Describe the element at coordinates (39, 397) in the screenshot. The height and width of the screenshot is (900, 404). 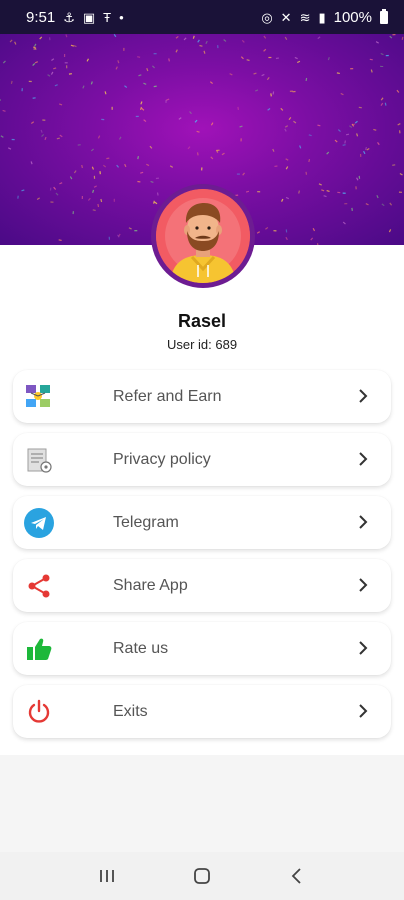
I see `refer-earn-icon` at that location.